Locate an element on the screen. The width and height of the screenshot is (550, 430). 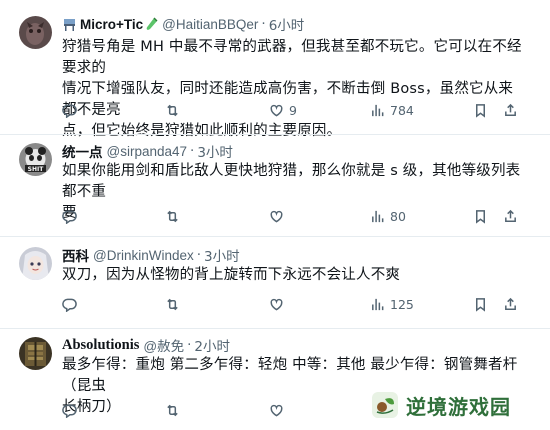
text-line: 双刀，因为从怪物的背上旋转而下永远不会让人不爽 is located at coordinates (231, 275).